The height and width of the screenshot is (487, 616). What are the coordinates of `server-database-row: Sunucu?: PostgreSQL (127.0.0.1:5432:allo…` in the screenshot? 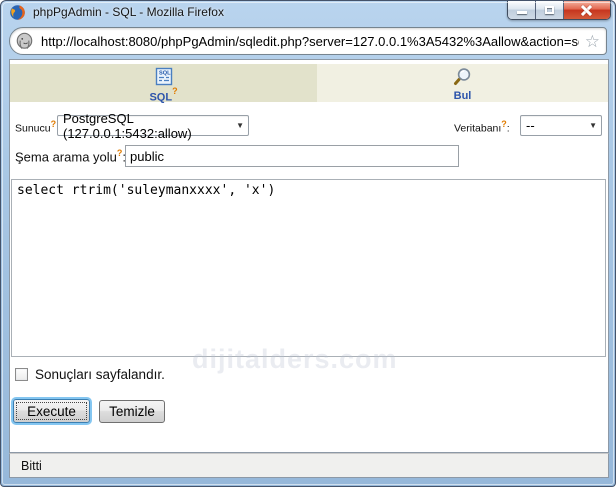 It's located at (309, 126).